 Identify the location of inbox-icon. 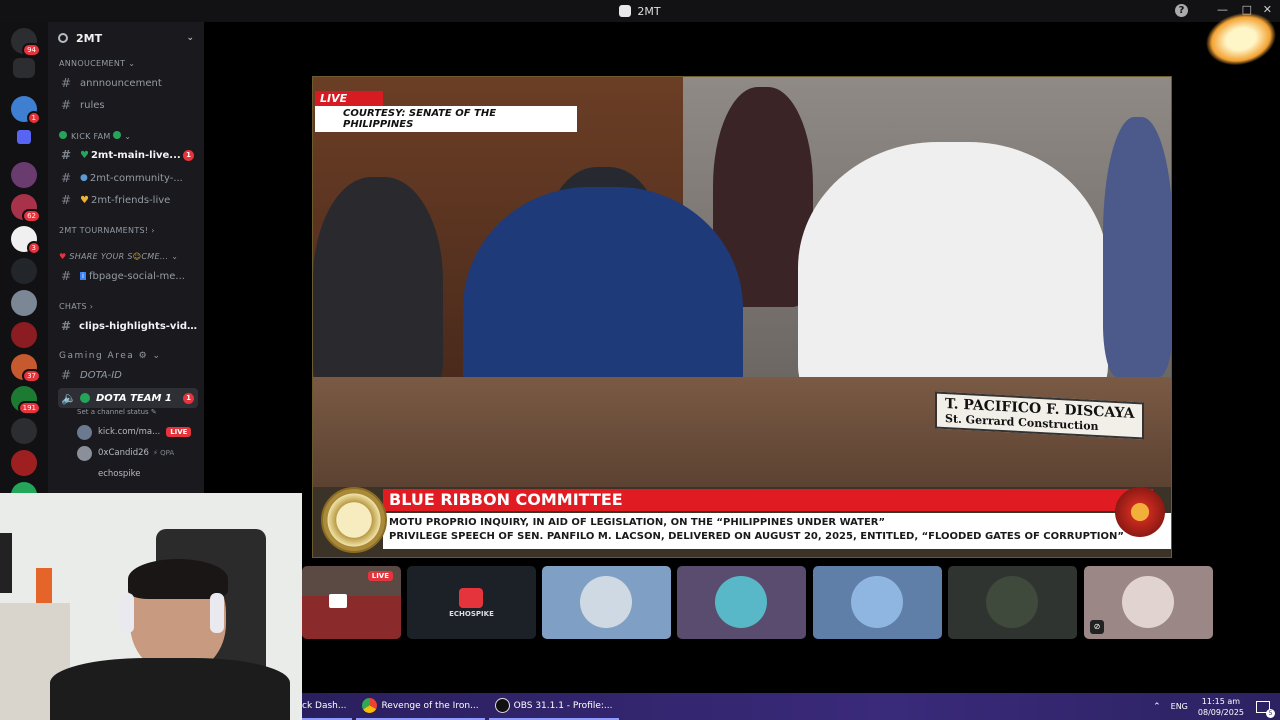
(24, 68).